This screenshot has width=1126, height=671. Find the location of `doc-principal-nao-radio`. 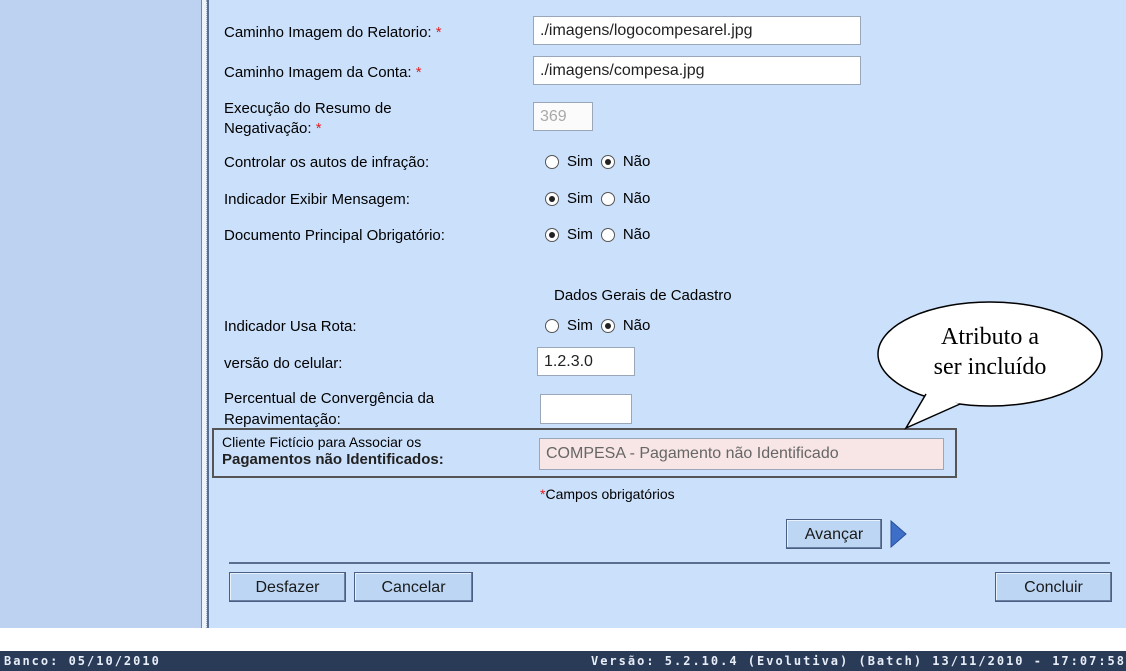

doc-principal-nao-radio is located at coordinates (607, 234).